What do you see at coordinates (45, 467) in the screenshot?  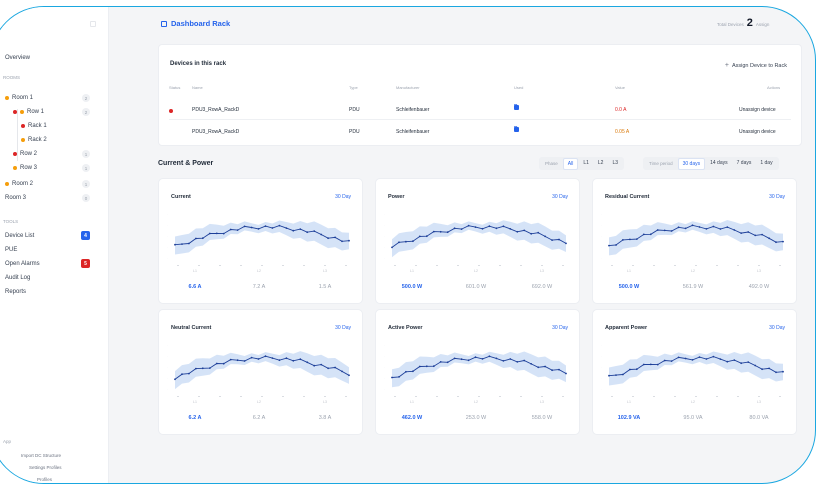 I see `sidebar-item-settings-profiles: Settings Profiles` at bounding box center [45, 467].